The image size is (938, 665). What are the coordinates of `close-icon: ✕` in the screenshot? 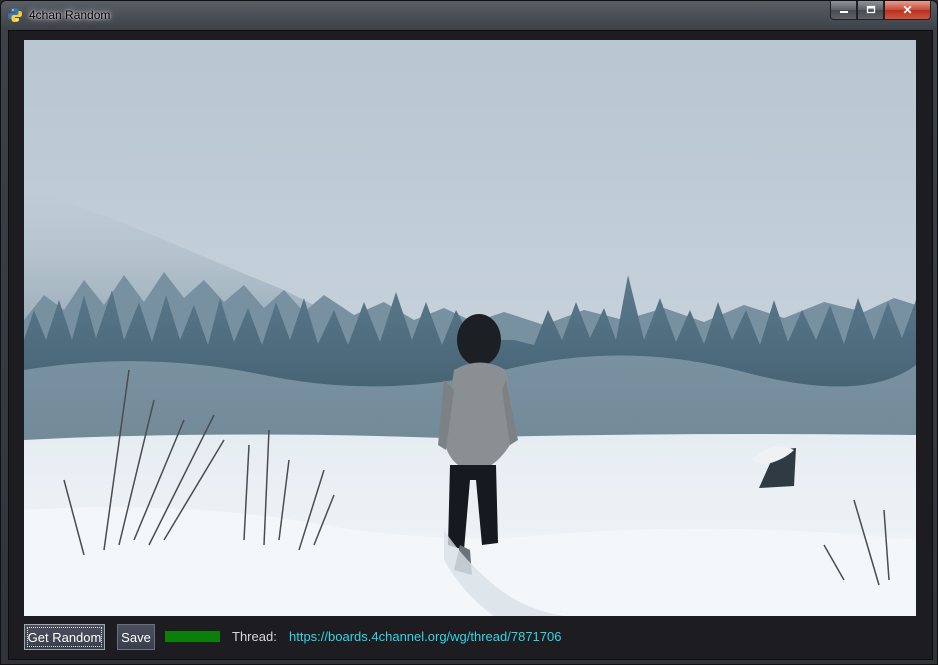 It's located at (907, 10).